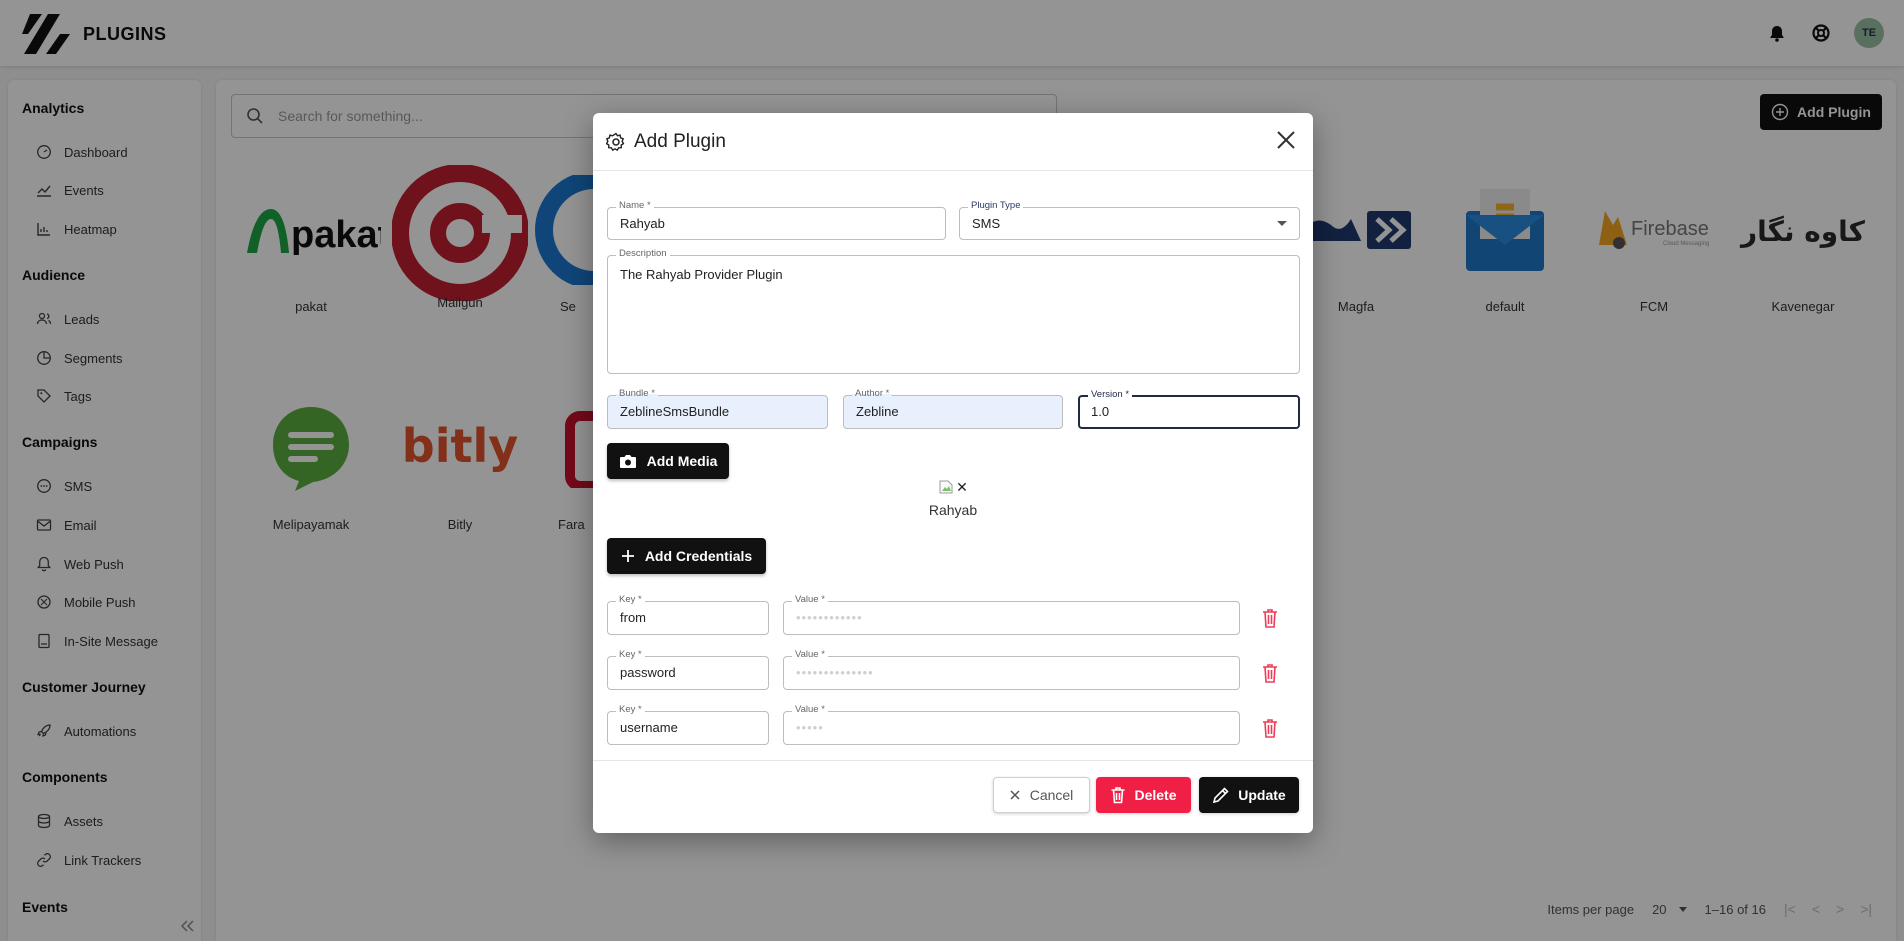  I want to click on pencil-icon, so click(1221, 795).